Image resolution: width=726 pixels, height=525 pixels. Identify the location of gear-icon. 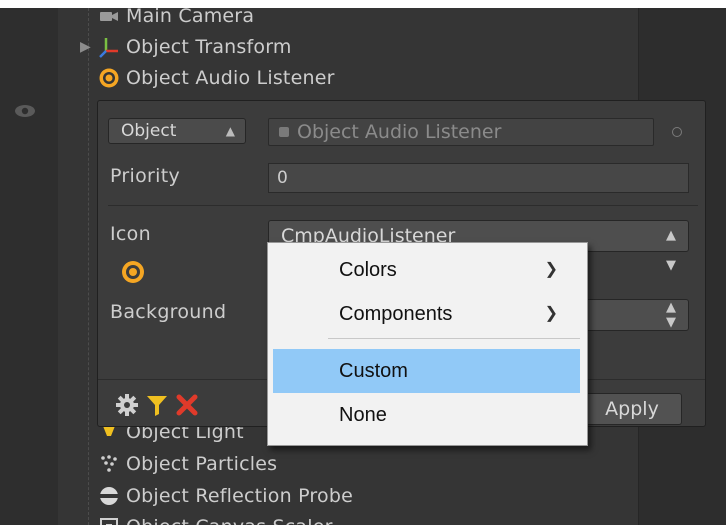
(127, 405).